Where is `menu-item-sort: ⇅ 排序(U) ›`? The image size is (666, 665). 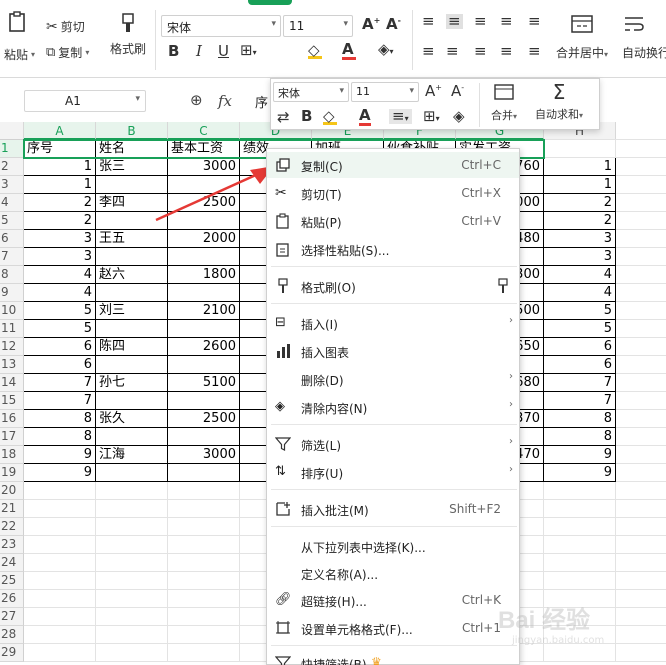 menu-item-sort: ⇅ 排序(U) › is located at coordinates (393, 472).